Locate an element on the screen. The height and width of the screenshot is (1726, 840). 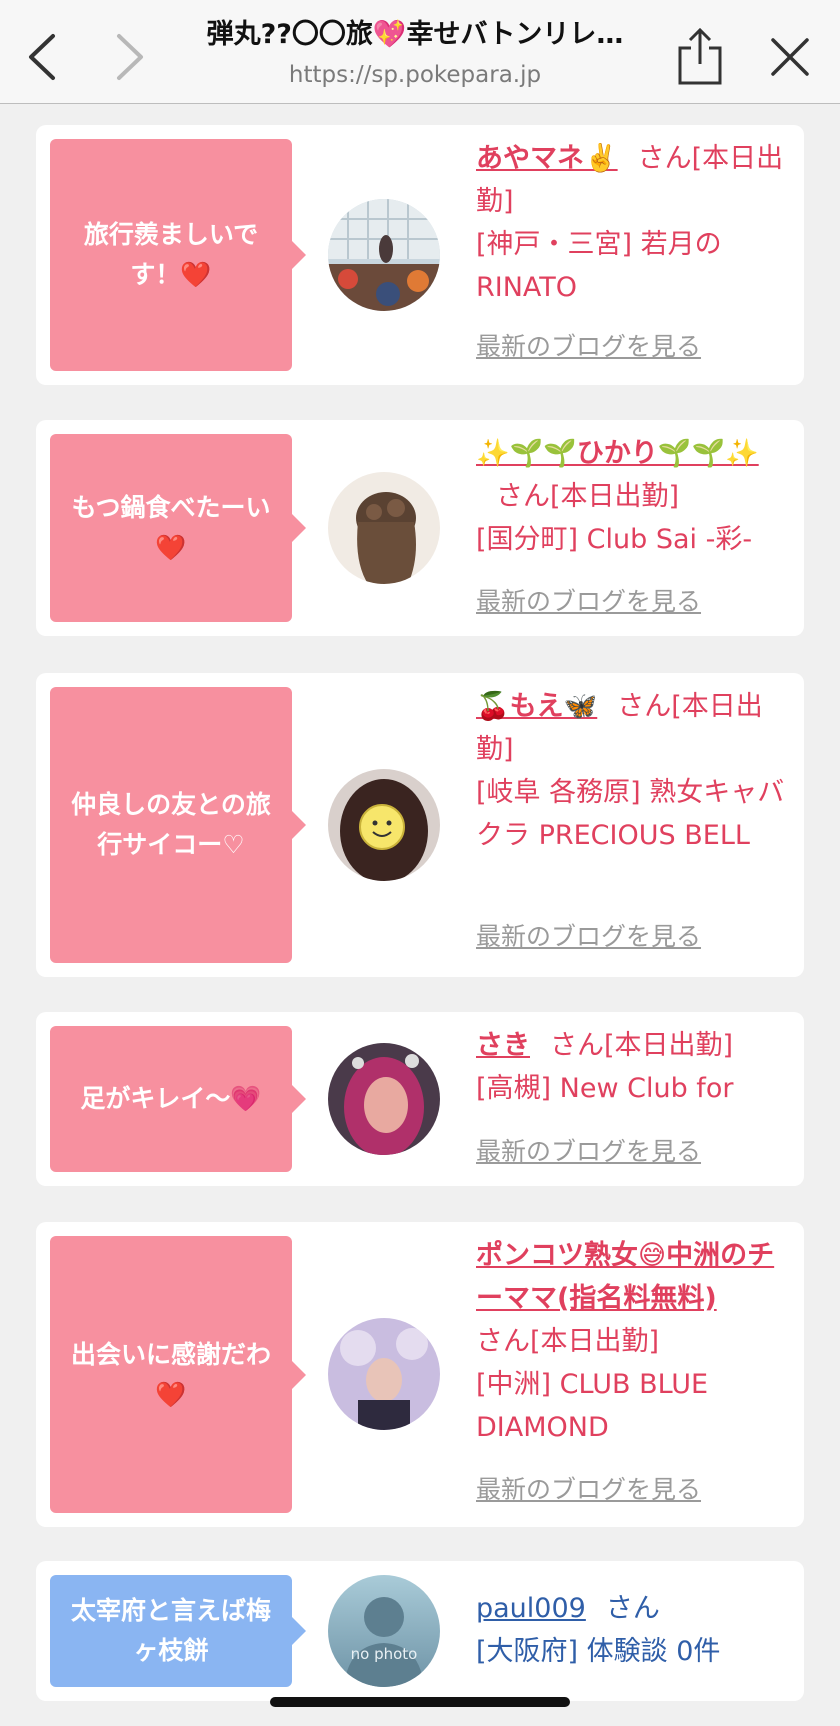
cast-name-link: 🍒もえ🦋 is located at coordinates (536, 706).